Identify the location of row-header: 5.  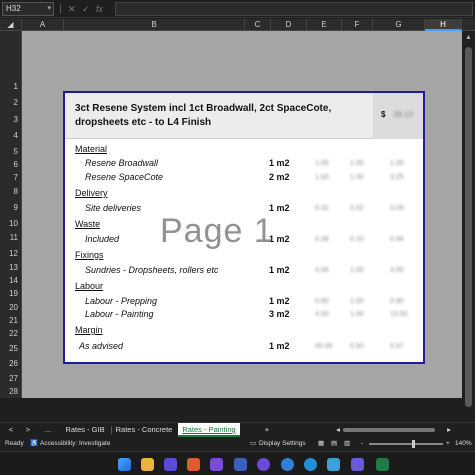
(10, 151).